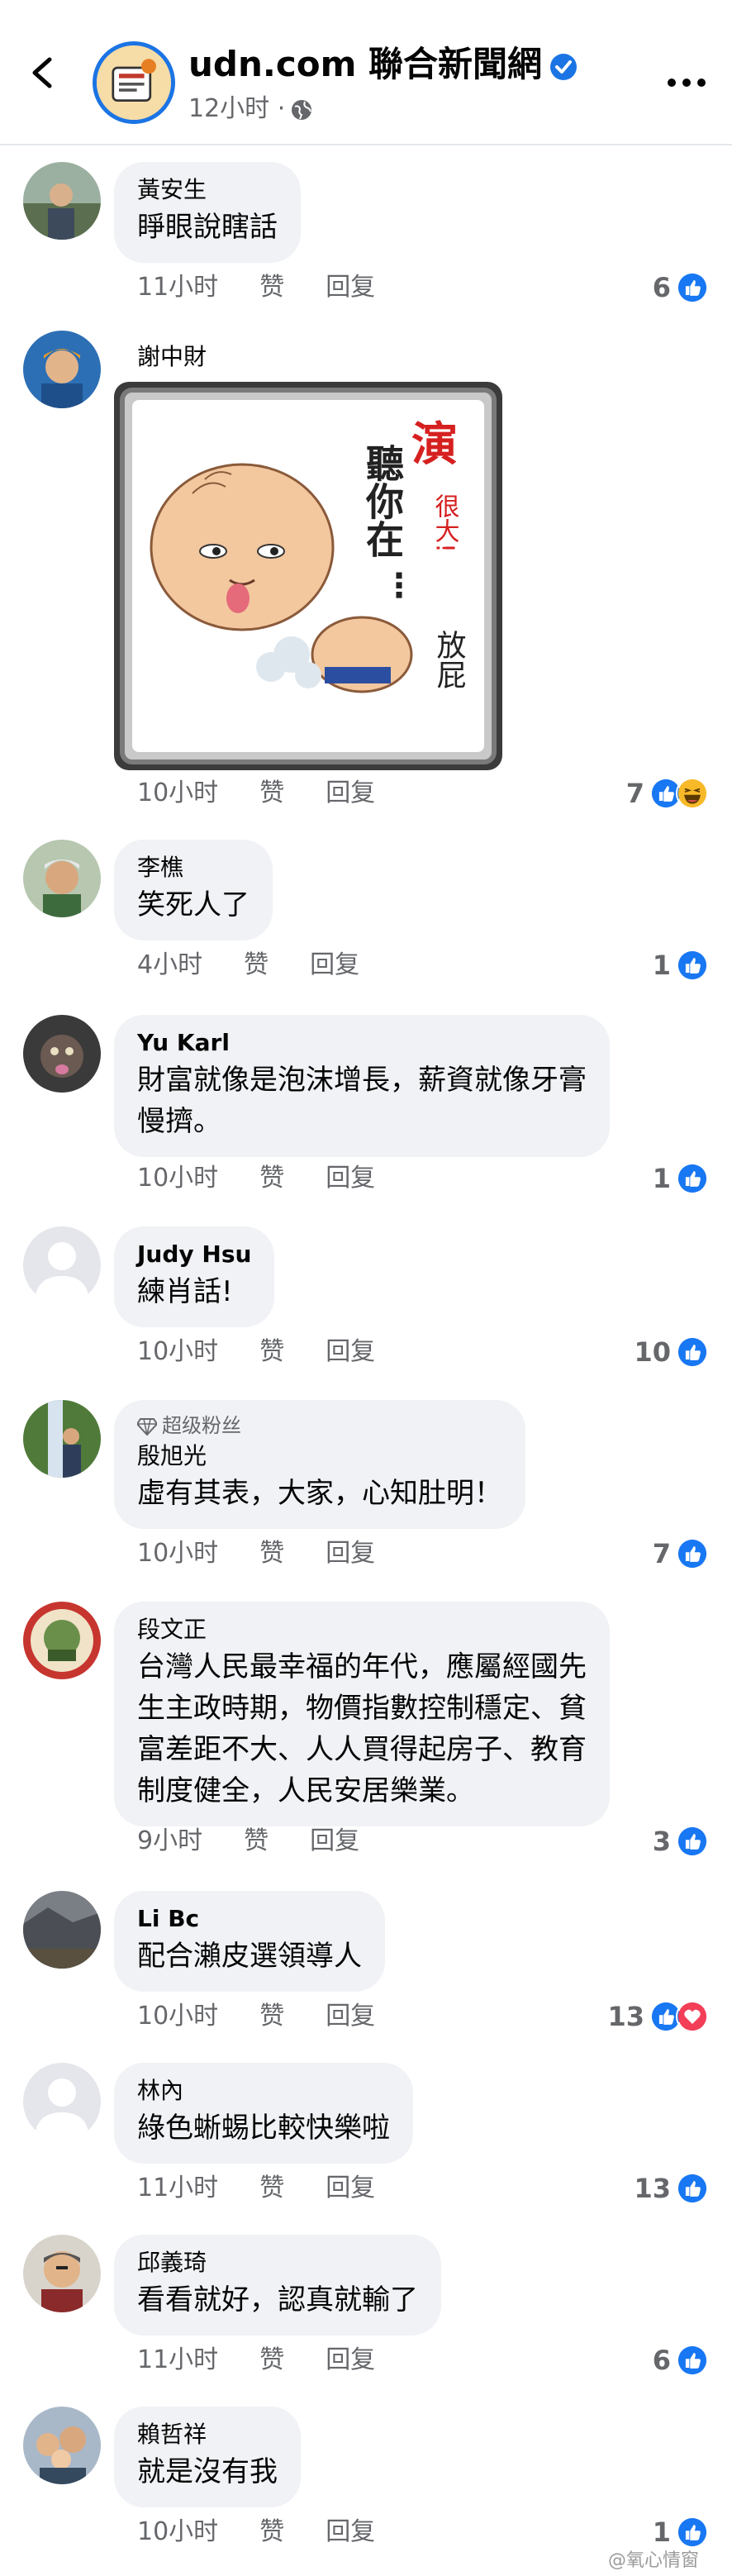 The width and height of the screenshot is (732, 2576). What do you see at coordinates (383, 64) in the screenshot?
I see `page-title: udn.com 聯合新聞網` at bounding box center [383, 64].